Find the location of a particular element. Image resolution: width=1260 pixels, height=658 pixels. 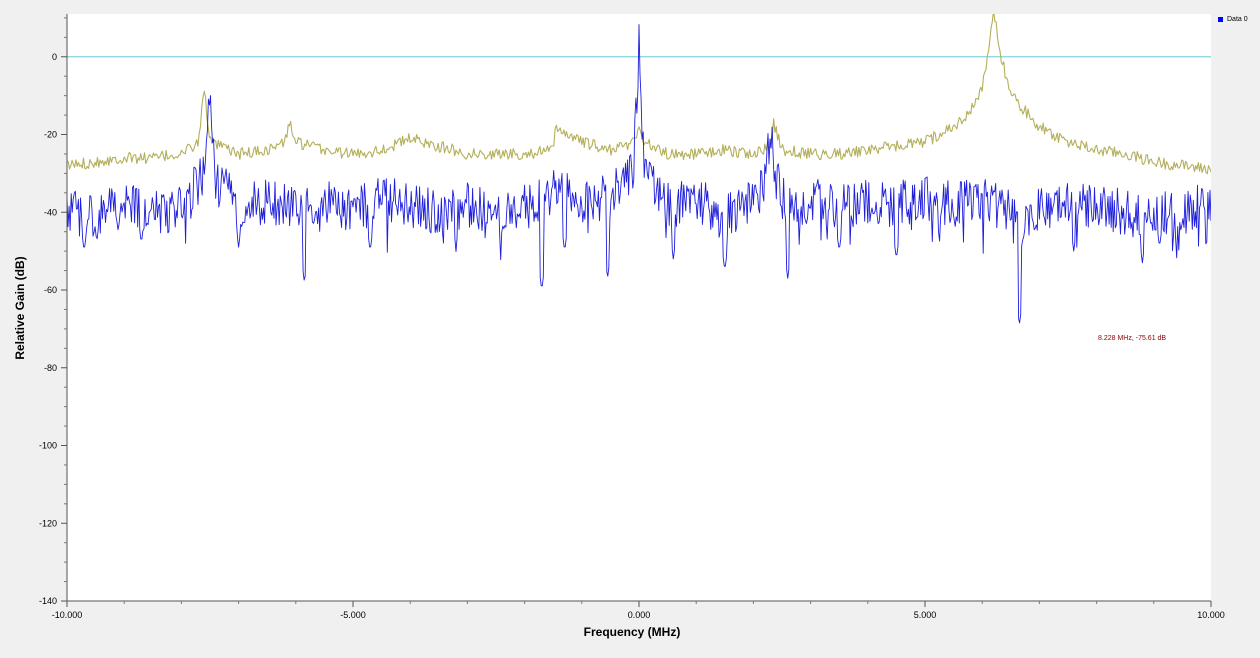

legend-label: Data 0 is located at coordinates (1237, 19).